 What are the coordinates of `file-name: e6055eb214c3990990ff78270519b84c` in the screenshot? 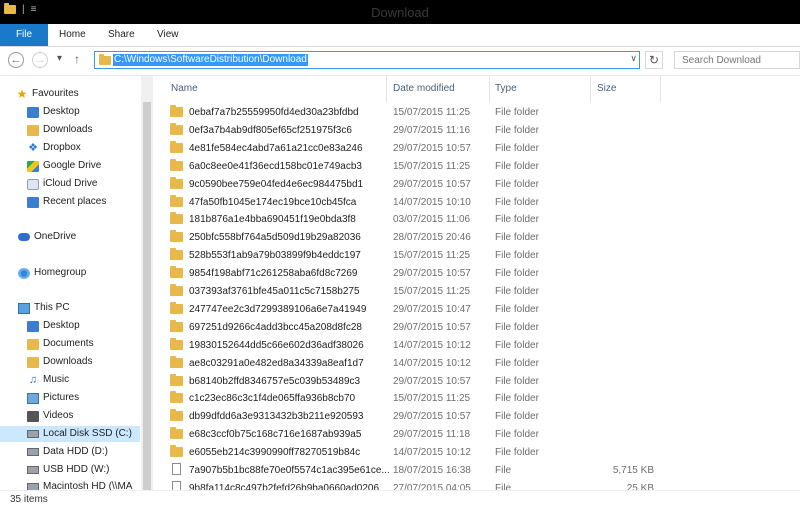 It's located at (275, 453).